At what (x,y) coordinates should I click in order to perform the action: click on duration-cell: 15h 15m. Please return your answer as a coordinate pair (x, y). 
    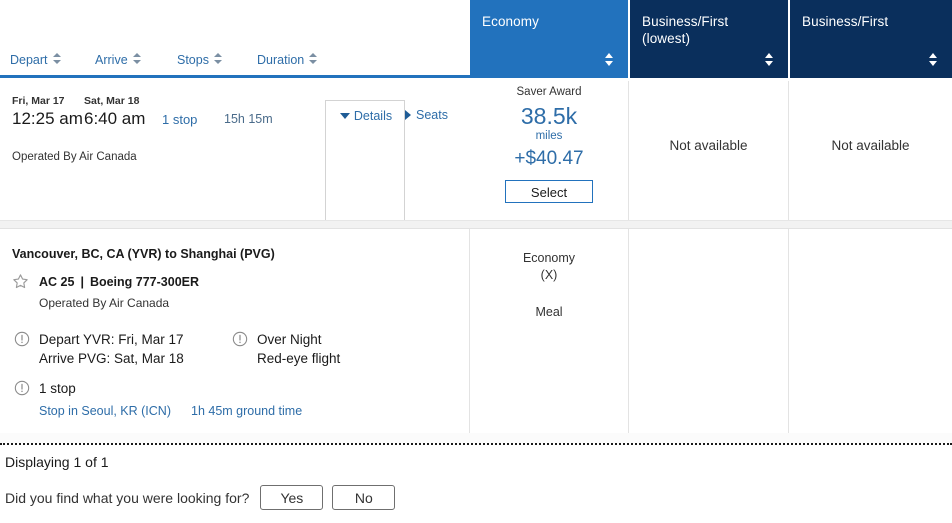
    Looking at the image, I should click on (264, 120).